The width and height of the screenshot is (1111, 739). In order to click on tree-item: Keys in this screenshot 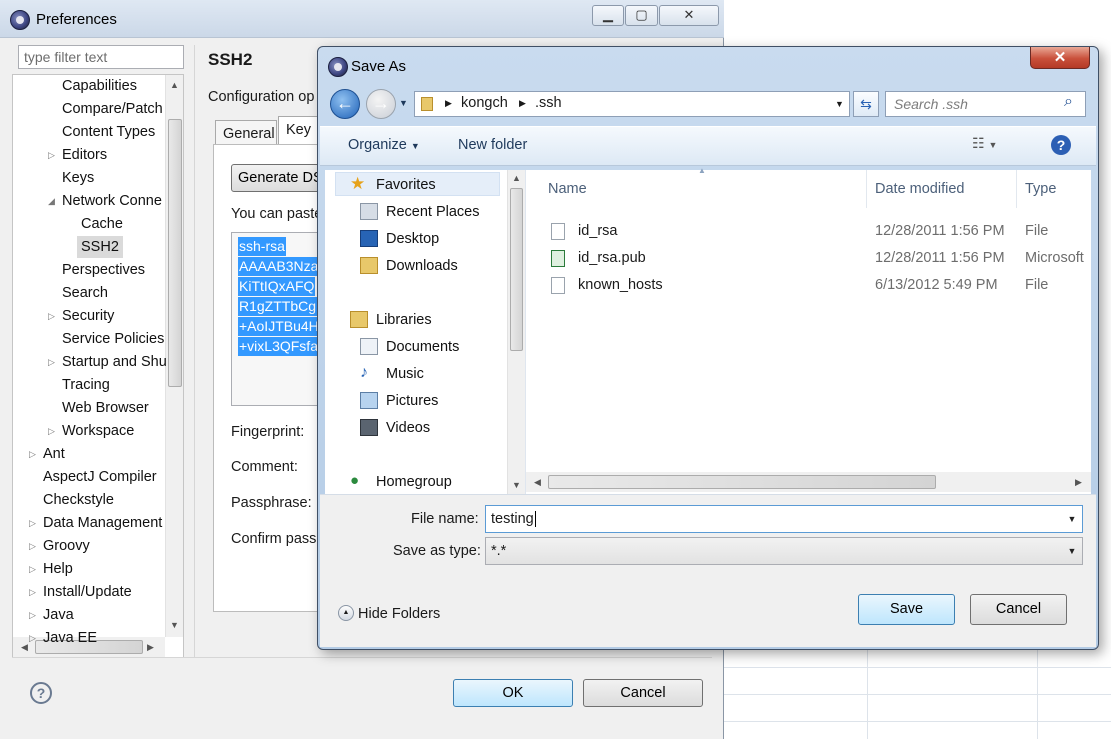, I will do `click(78, 178)`.